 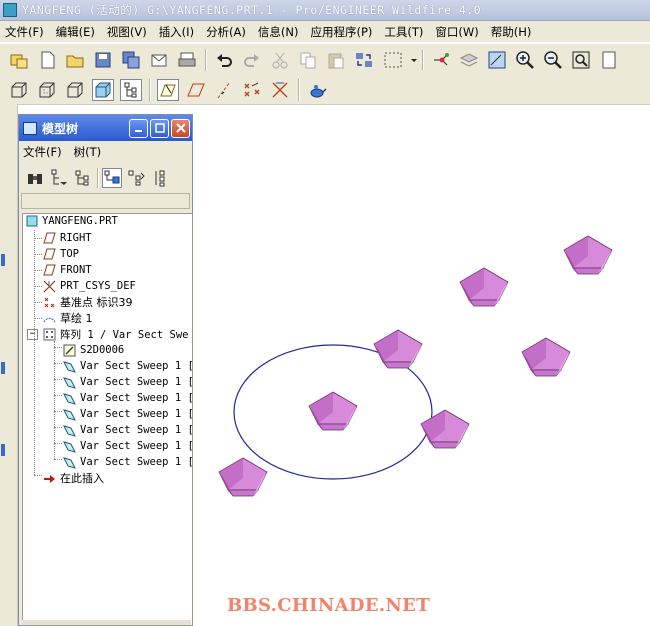 I want to click on tree-item-front: FRONT, so click(x=67, y=270).